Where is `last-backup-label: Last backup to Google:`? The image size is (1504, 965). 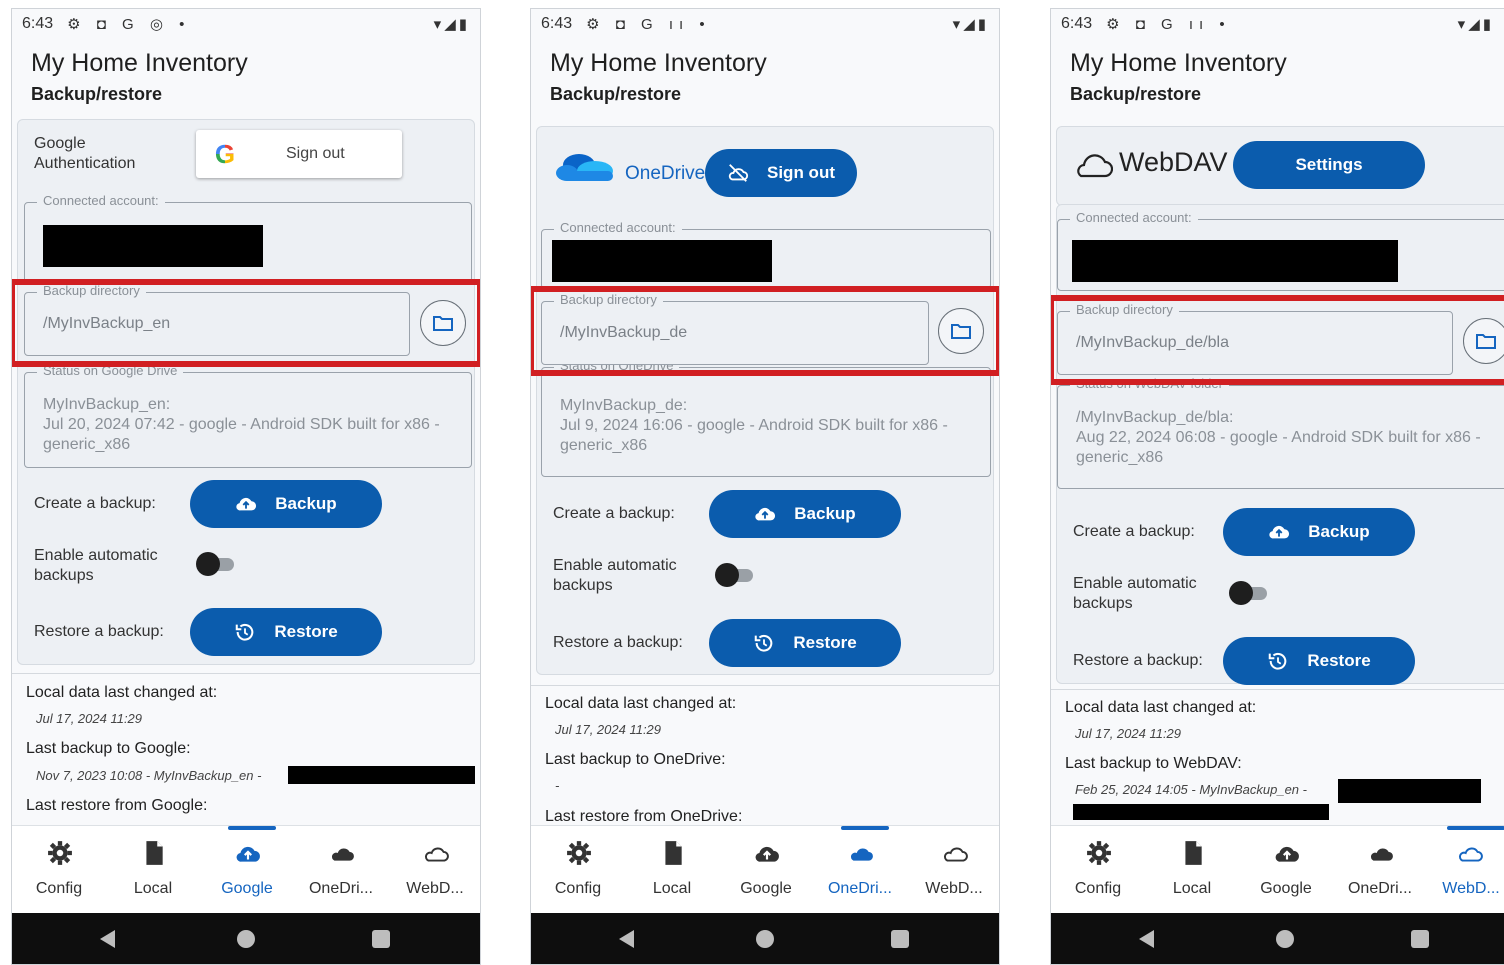 last-backup-label: Last backup to Google: is located at coordinates (108, 748).